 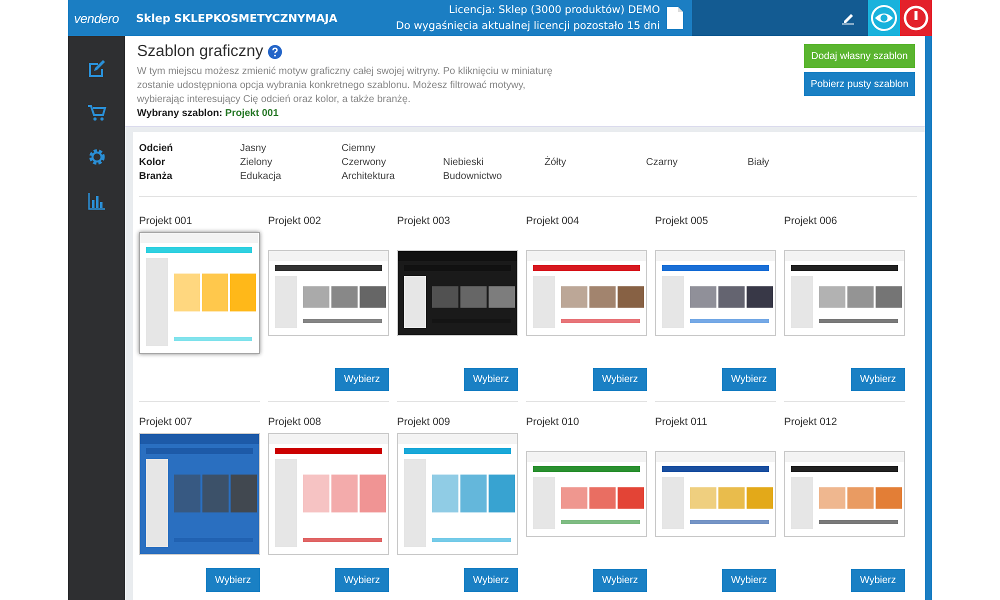 What do you see at coordinates (528, 26) in the screenshot?
I see `license-text: Do wygaśnięcia aktualnej licencji pozostało 15 dni` at bounding box center [528, 26].